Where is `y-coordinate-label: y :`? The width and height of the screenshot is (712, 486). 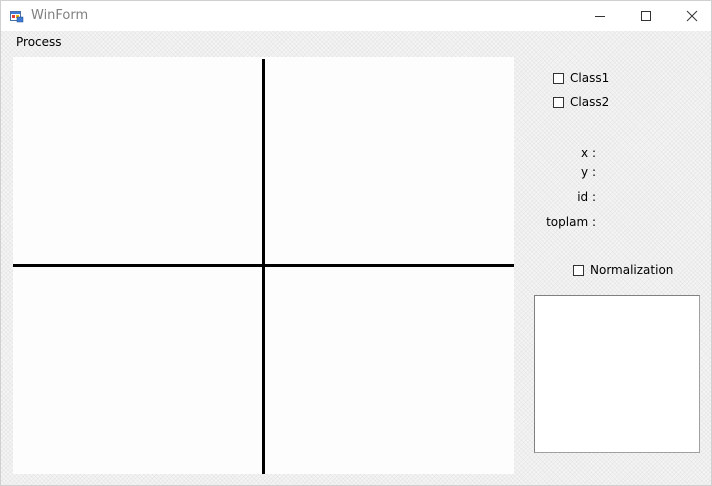 y-coordinate-label: y : is located at coordinates (588, 172).